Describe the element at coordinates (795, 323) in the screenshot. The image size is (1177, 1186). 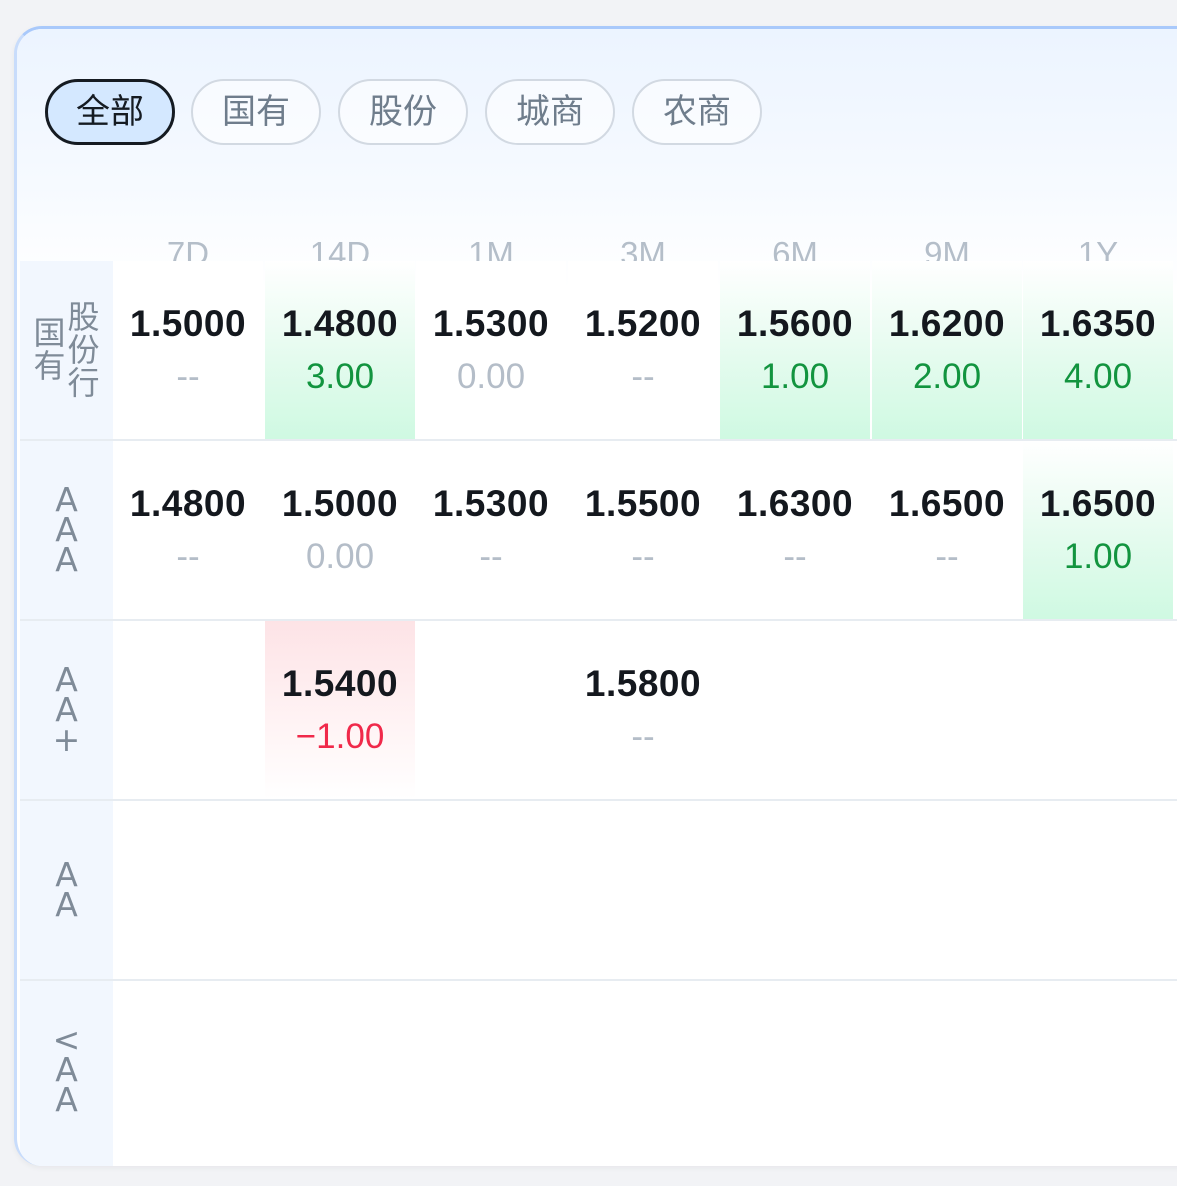
I see `rate-value: 1.5600` at that location.